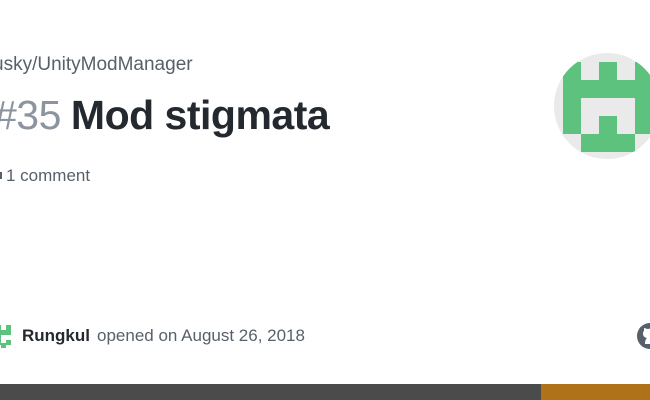  I want to click on language-bar-accent, so click(595, 392).